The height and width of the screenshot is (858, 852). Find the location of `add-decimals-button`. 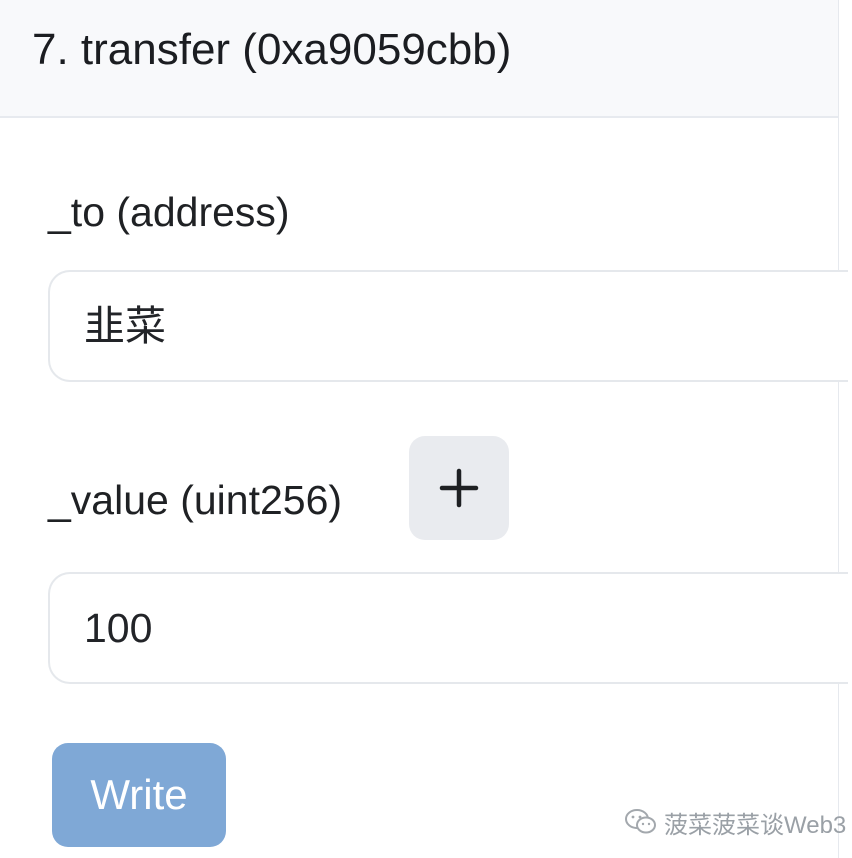

add-decimals-button is located at coordinates (459, 488).